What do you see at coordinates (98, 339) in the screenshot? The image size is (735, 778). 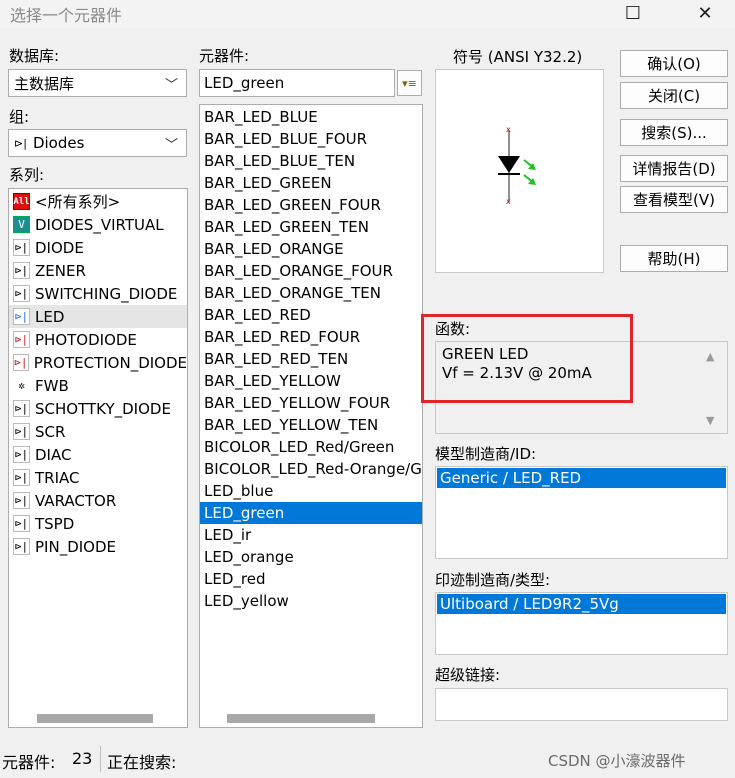 I see `family-item: ⊳| PHOTODIODE` at bounding box center [98, 339].